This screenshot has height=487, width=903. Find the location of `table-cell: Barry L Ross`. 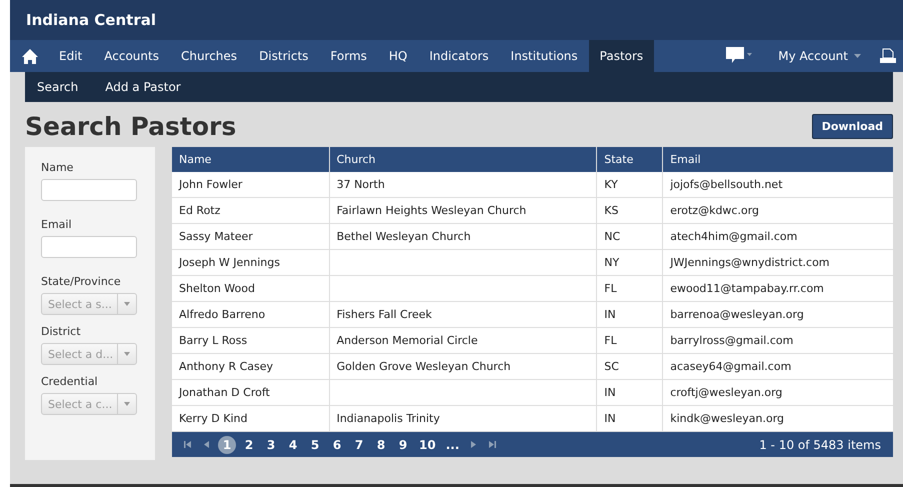

table-cell: Barry L Ross is located at coordinates (251, 341).